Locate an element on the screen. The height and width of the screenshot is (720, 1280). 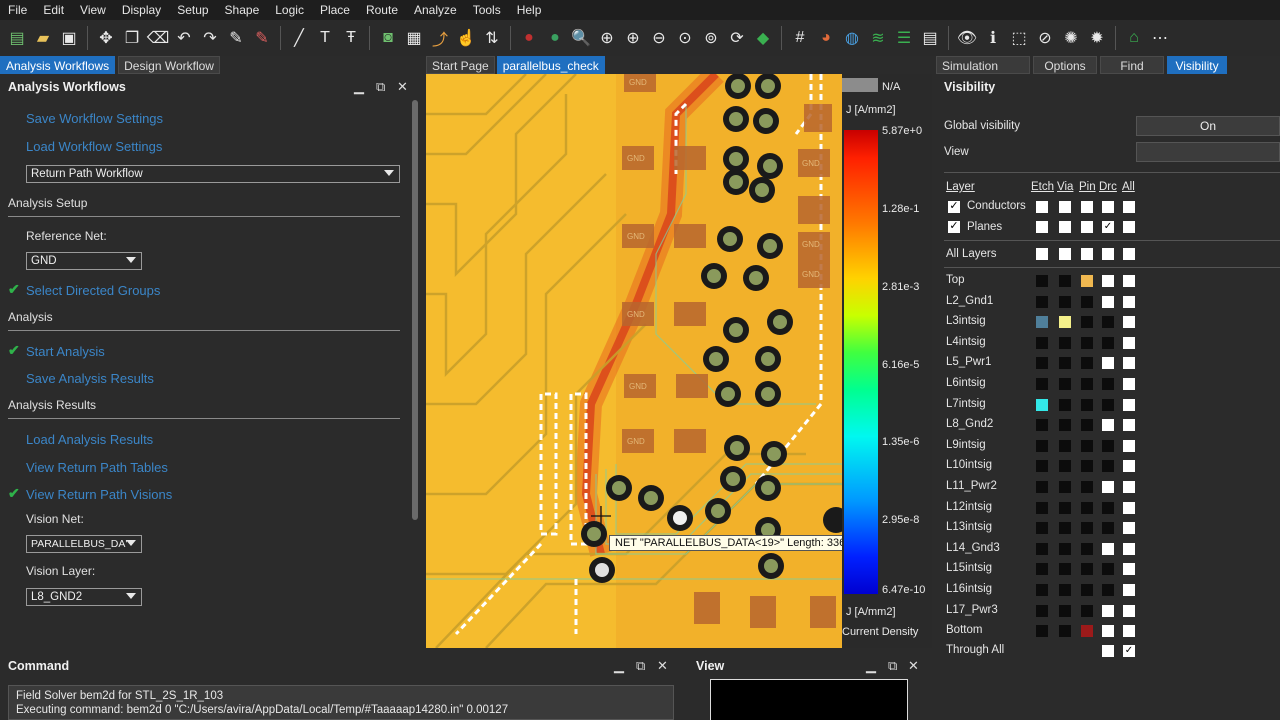
visibility-icon: 👁 is located at coordinates (967, 38).